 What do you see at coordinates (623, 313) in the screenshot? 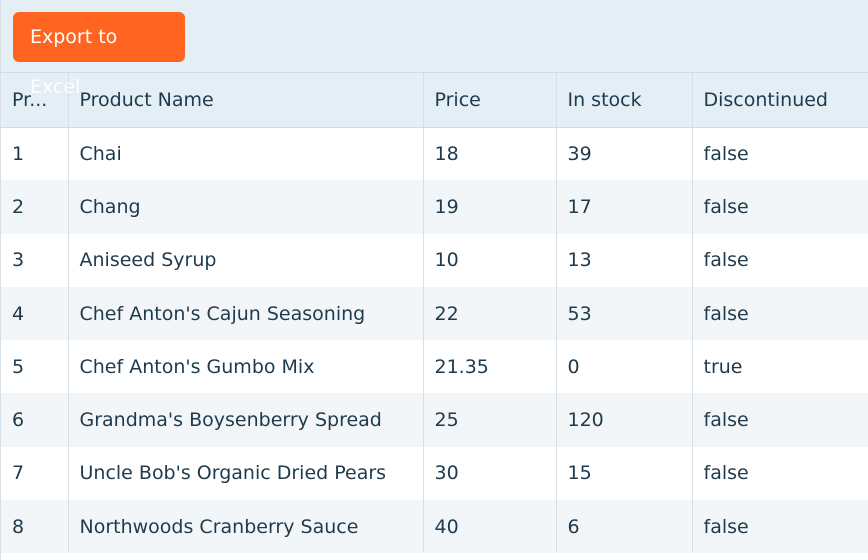
I see `cell-in-stock: 53` at bounding box center [623, 313].